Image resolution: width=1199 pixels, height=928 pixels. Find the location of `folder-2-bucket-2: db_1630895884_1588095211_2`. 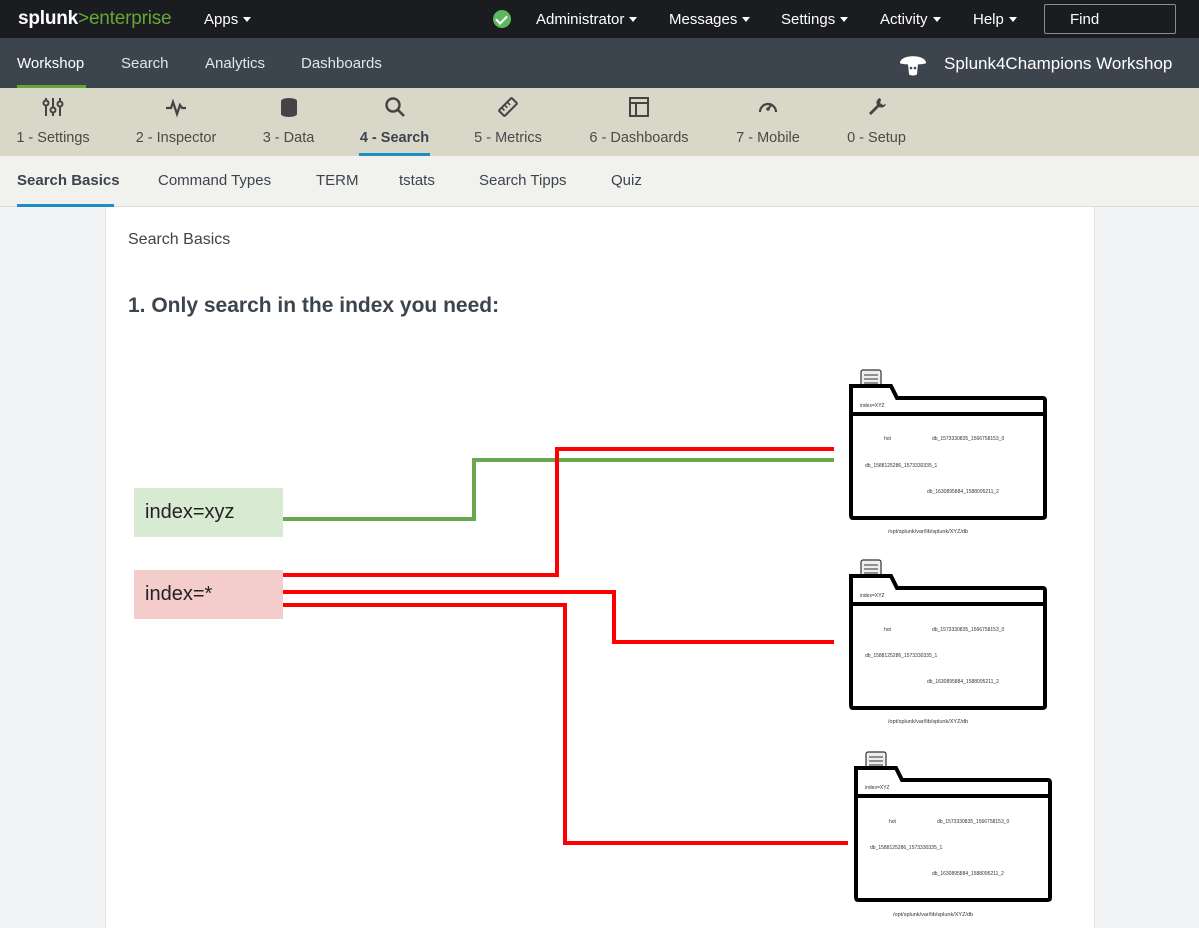

folder-2-bucket-2: db_1630895884_1588095211_2 is located at coordinates (963, 682).